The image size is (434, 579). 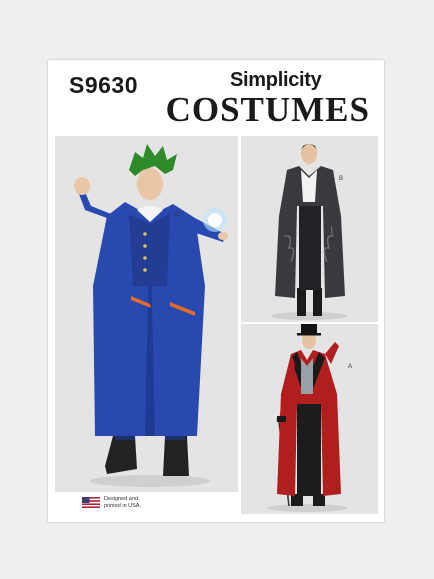 I want to click on usa-flag-icon, so click(x=91, y=502).